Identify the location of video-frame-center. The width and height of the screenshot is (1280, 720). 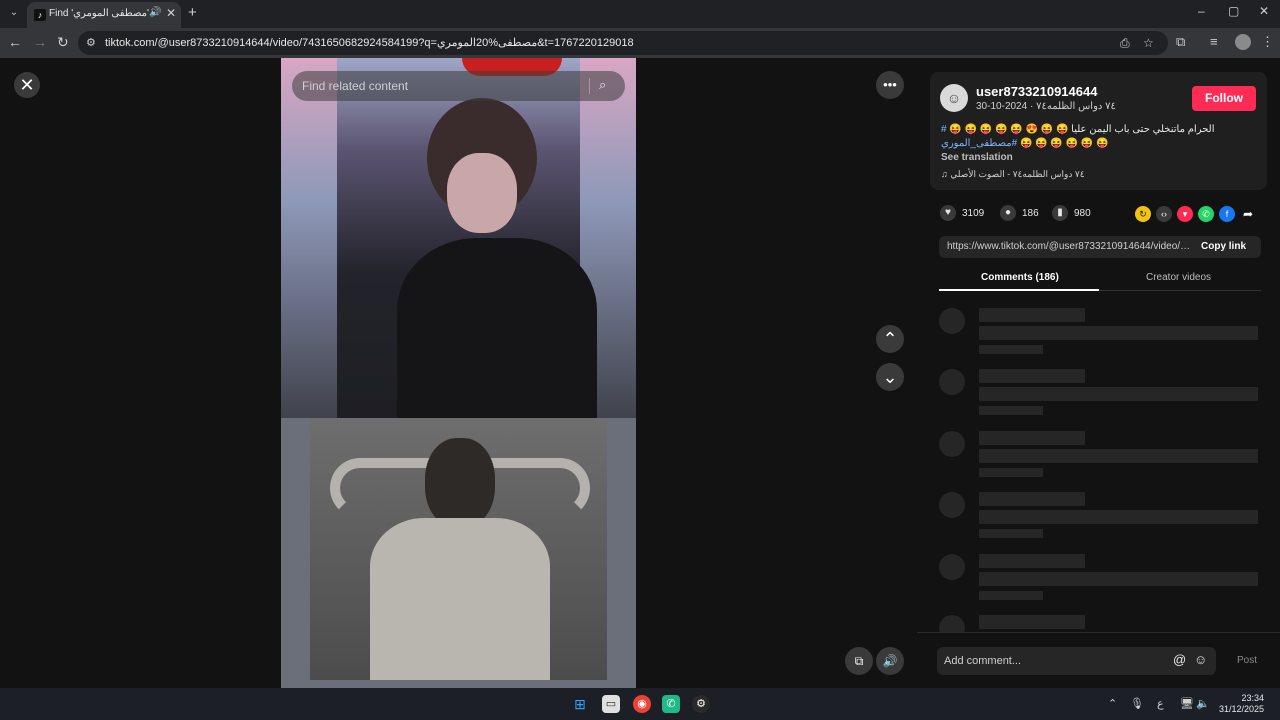
(467, 238).